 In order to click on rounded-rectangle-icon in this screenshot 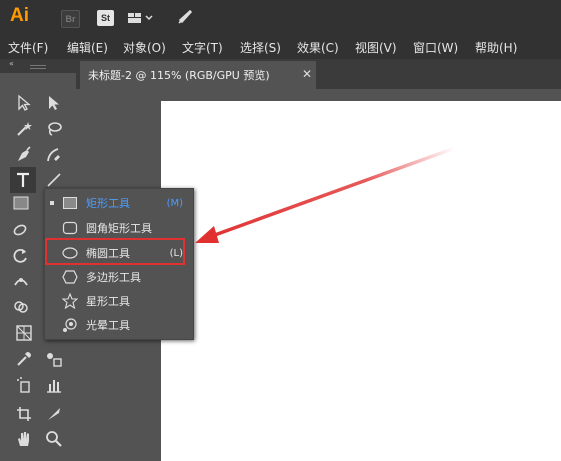, I will do `click(70, 228)`.